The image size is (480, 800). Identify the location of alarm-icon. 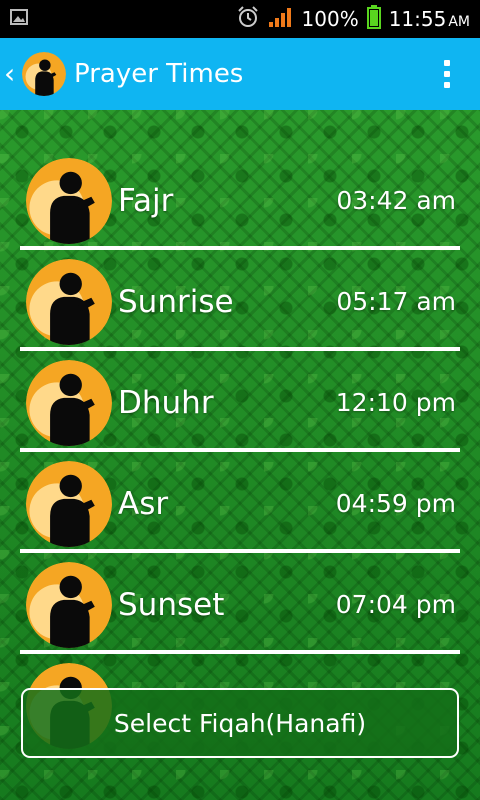
(248, 19).